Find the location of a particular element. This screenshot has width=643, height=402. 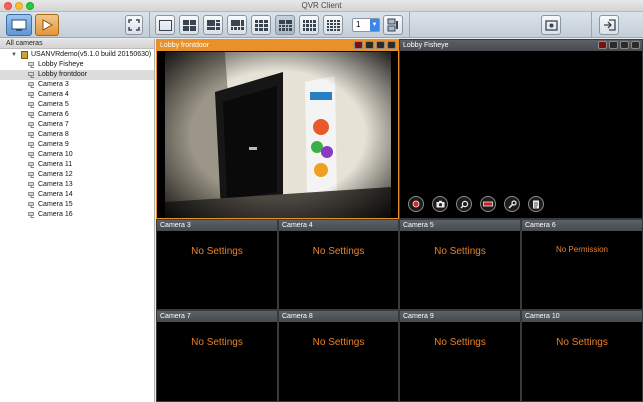

digital-zoom-button is located at coordinates (464, 204).